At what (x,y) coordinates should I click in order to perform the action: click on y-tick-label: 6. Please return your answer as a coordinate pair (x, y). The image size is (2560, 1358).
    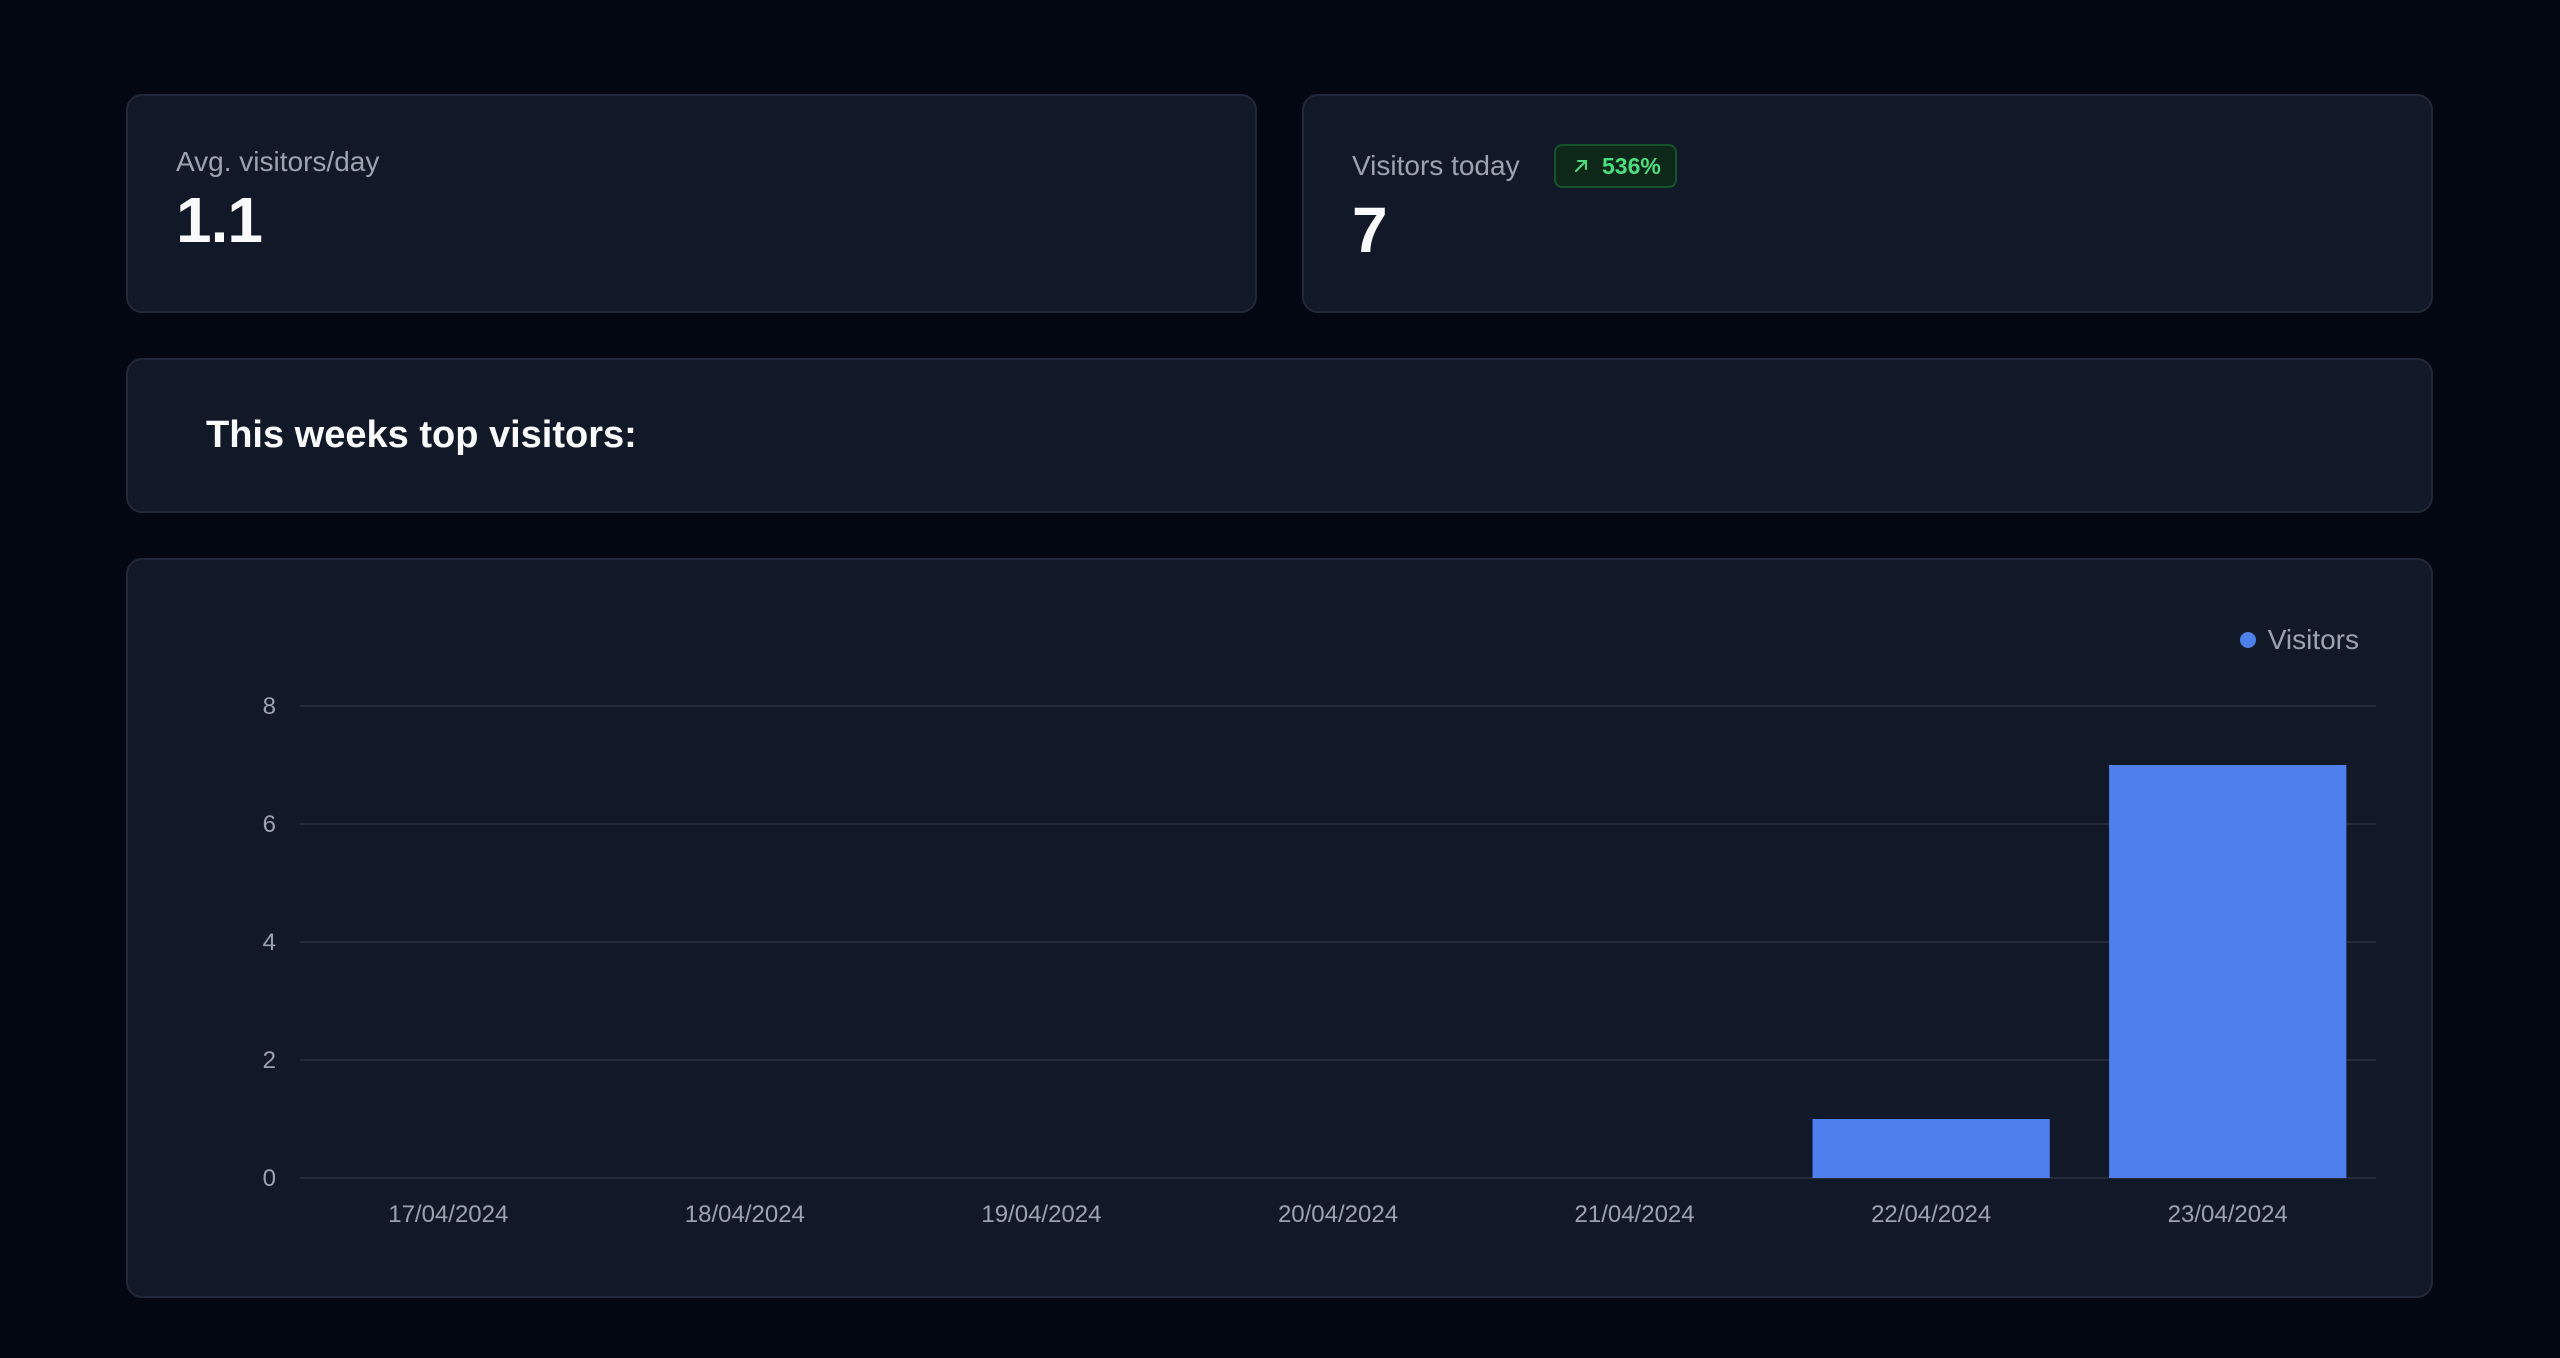
    Looking at the image, I should click on (269, 824).